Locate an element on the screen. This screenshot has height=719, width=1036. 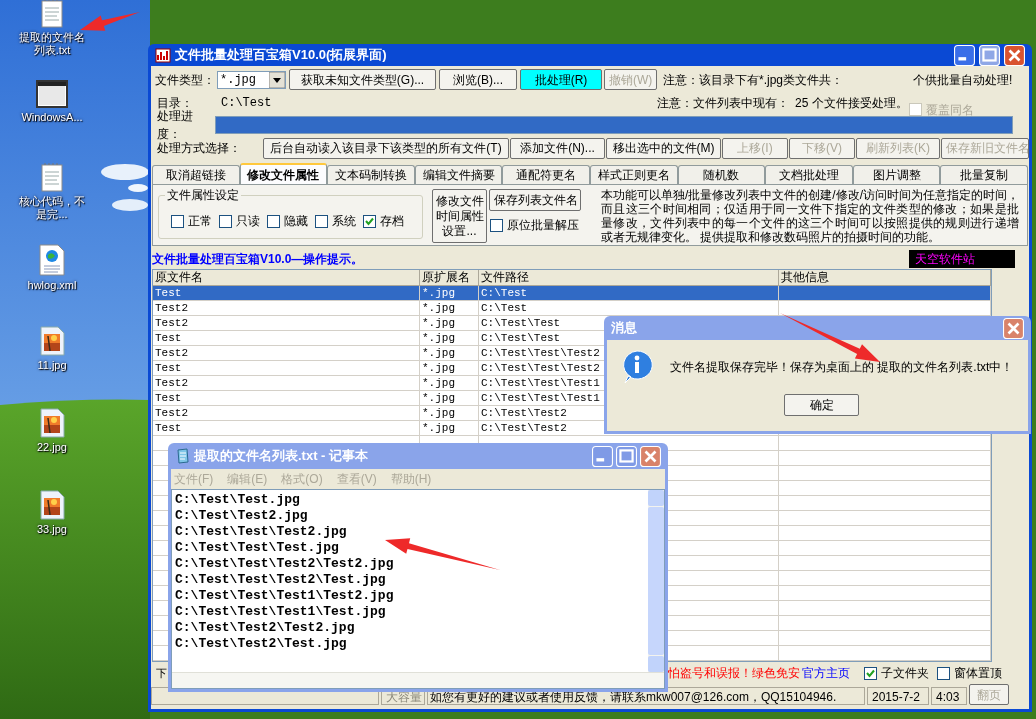
directory-value: C:\Test is located at coordinates (247, 103).